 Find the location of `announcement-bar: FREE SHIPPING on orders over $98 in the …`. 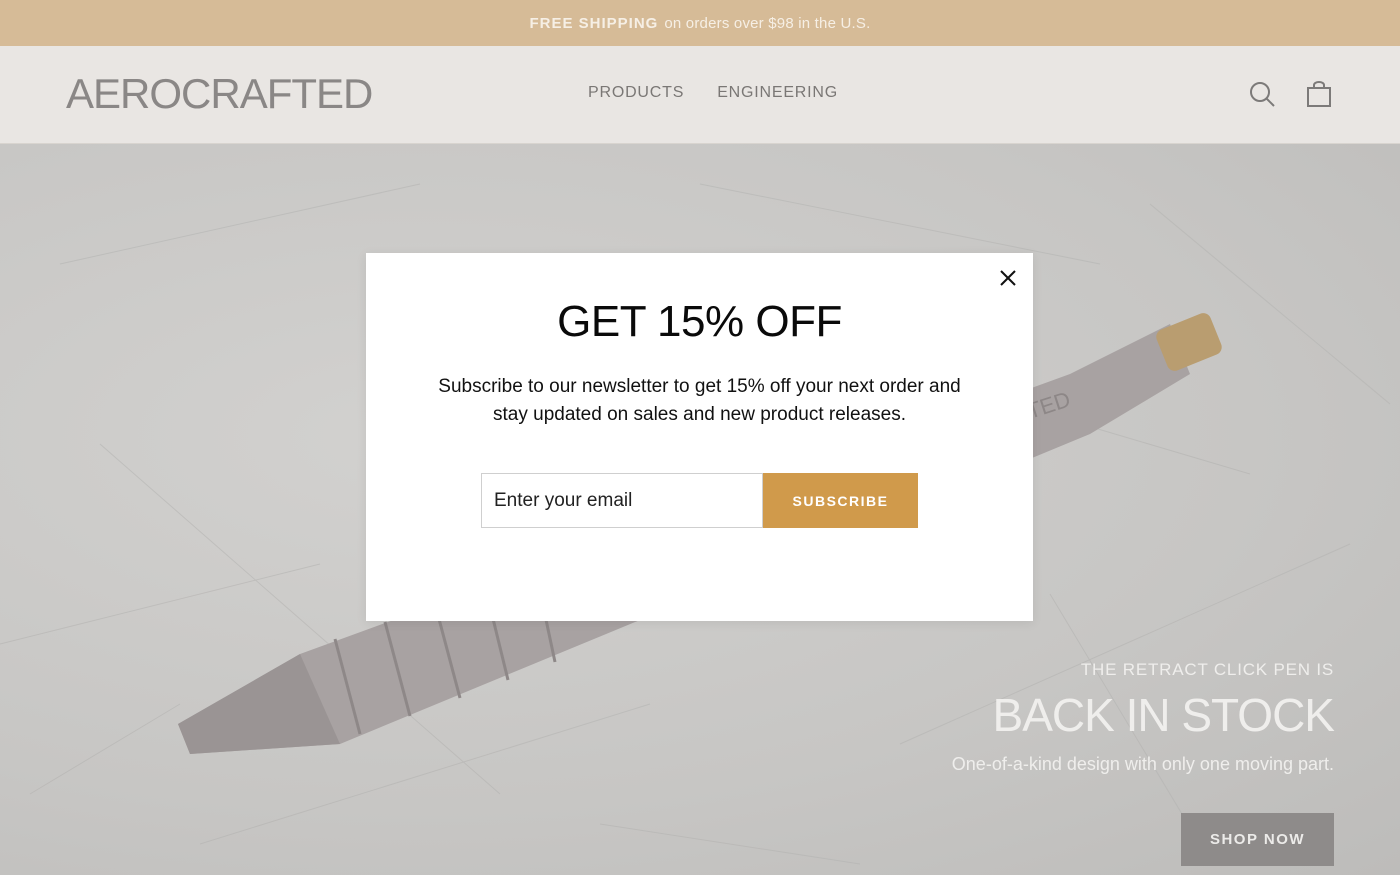

announcement-bar: FREE SHIPPING on orders over $98 in the … is located at coordinates (700, 23).